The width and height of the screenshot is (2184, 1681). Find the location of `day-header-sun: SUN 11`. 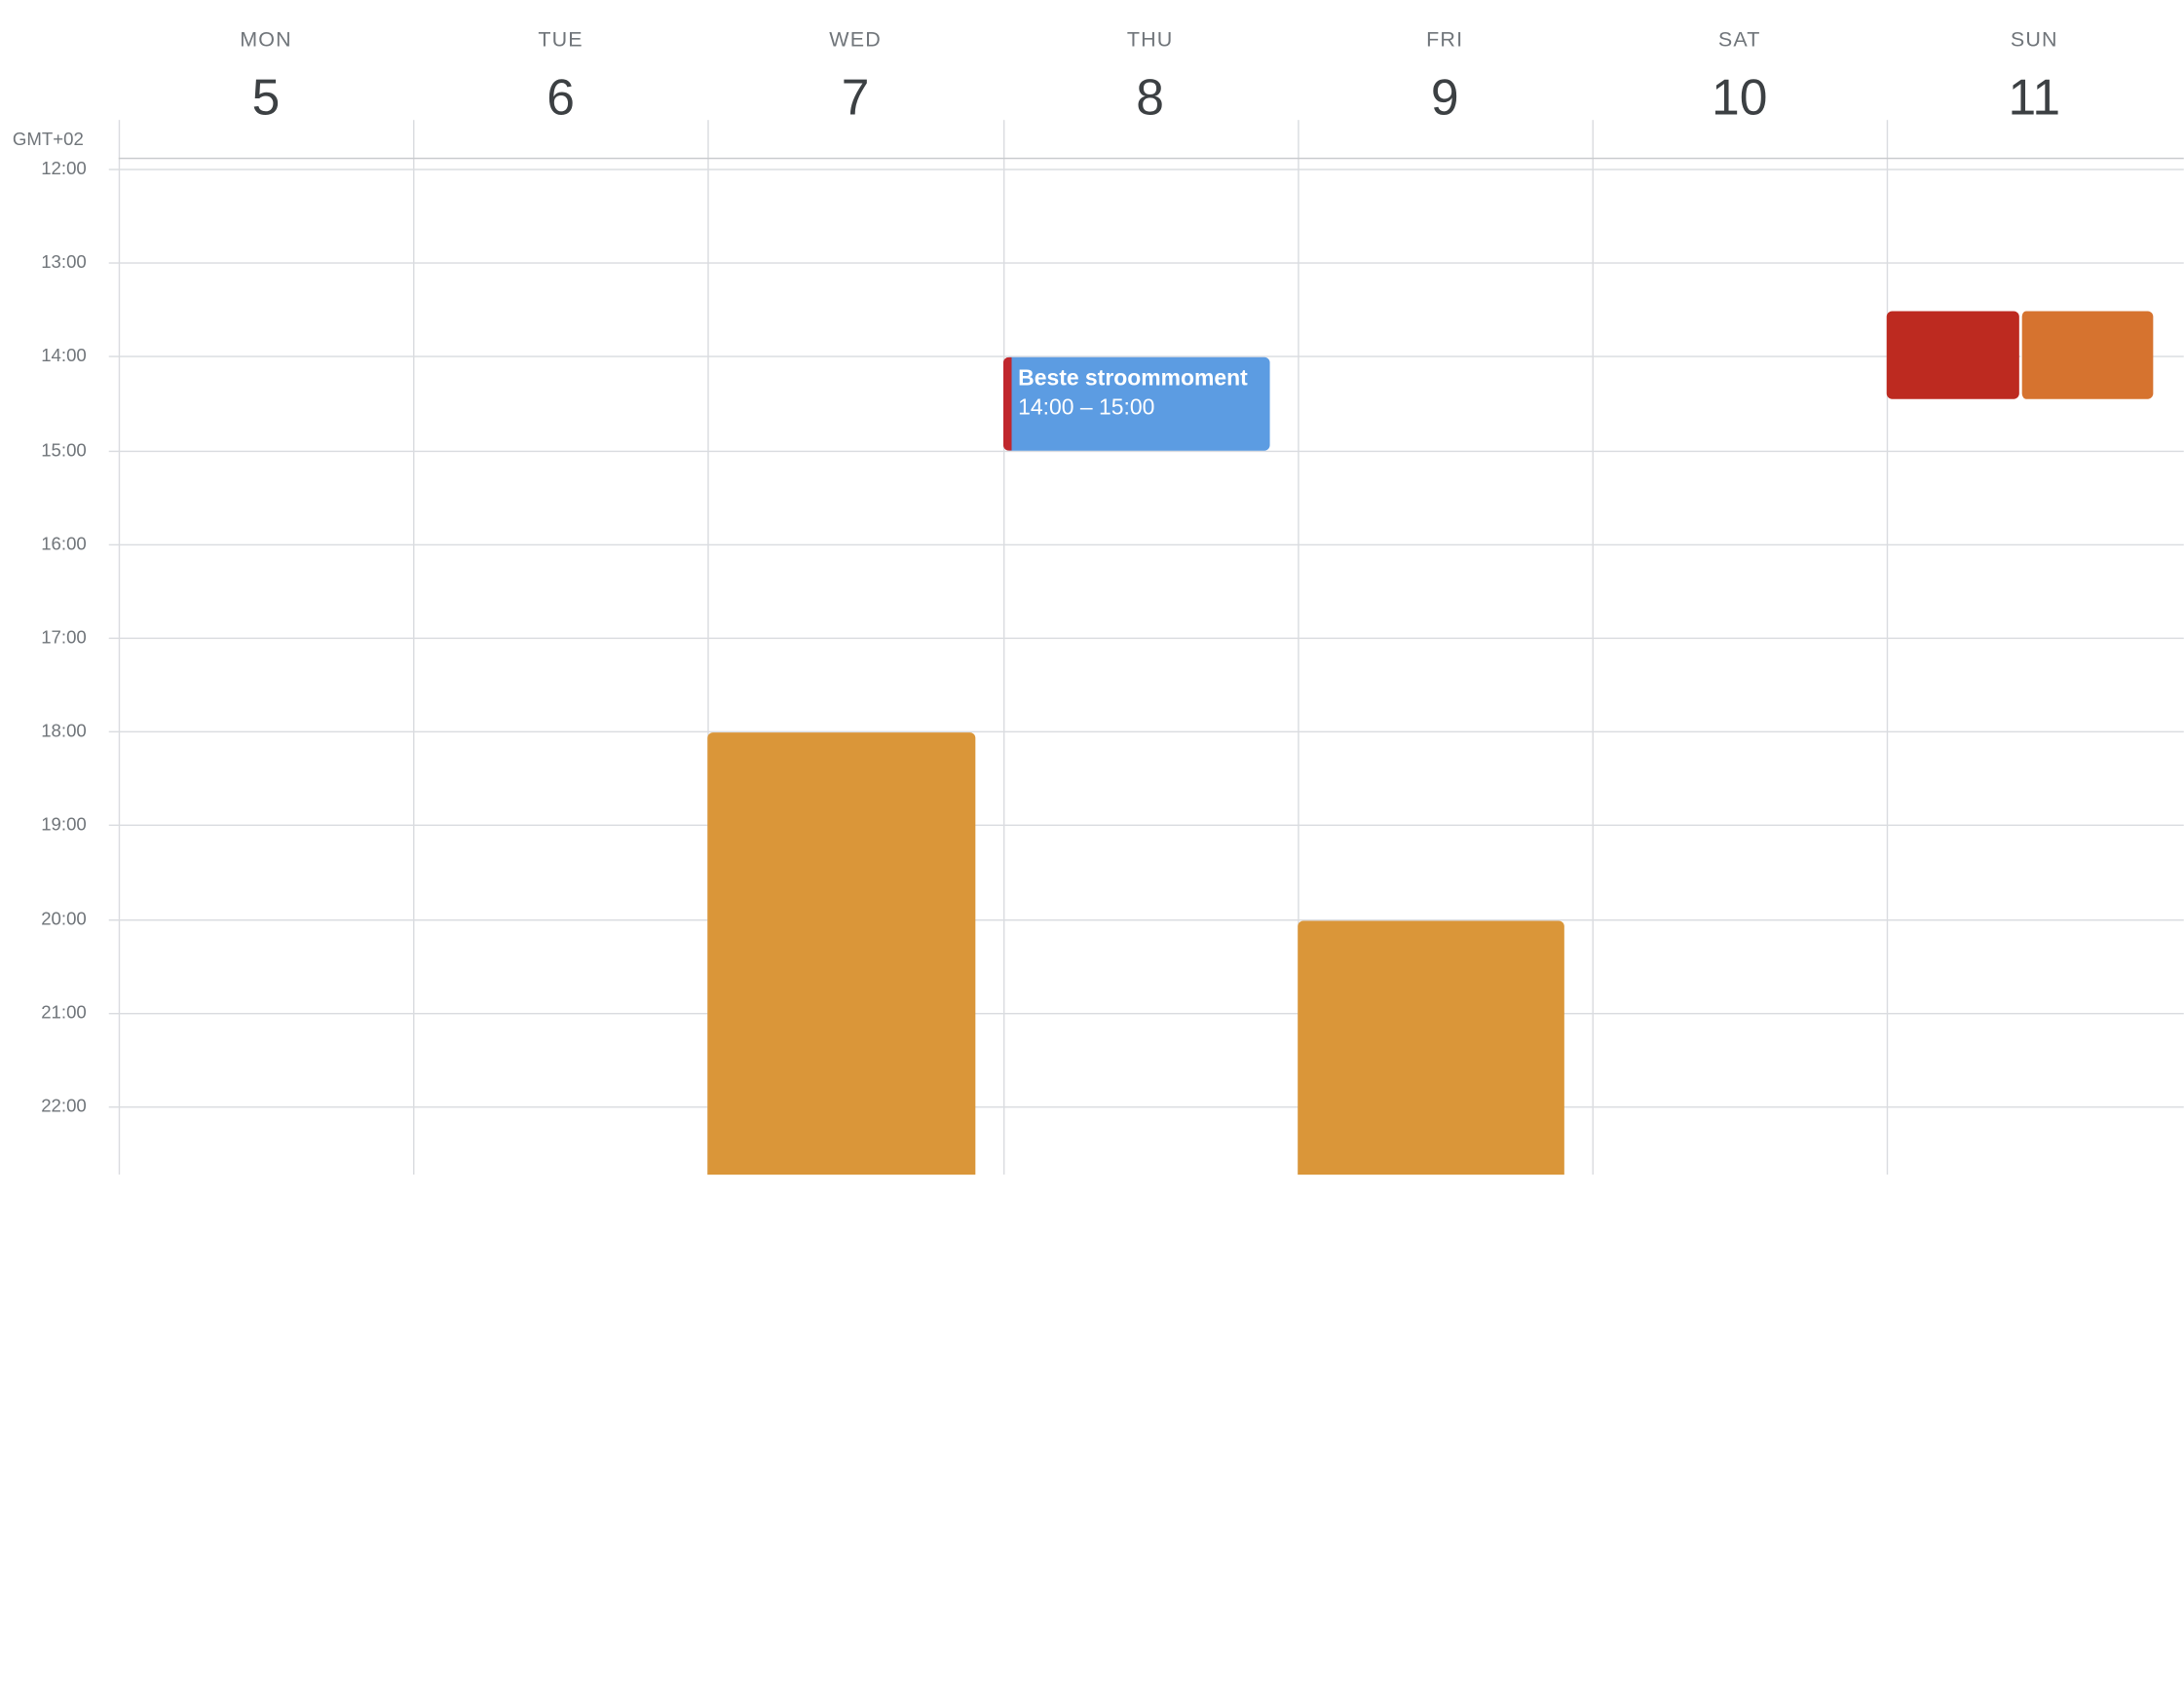

day-header-sun: SUN 11 is located at coordinates (2034, 78).